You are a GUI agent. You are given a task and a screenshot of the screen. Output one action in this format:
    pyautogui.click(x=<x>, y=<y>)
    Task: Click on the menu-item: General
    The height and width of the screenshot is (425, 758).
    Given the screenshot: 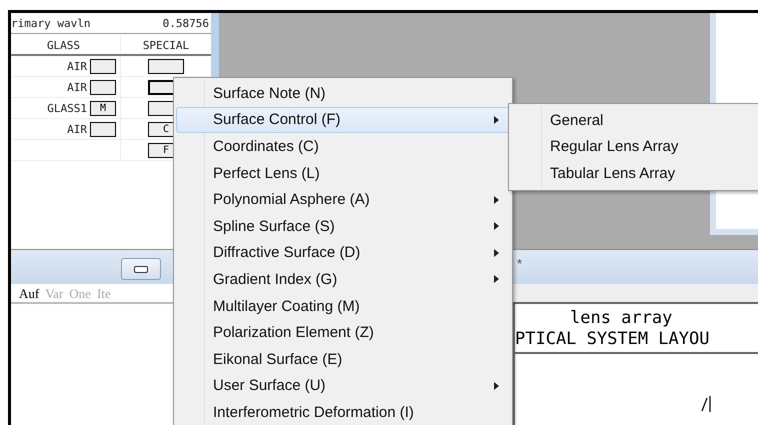 What is the action you would take?
    pyautogui.click(x=634, y=120)
    